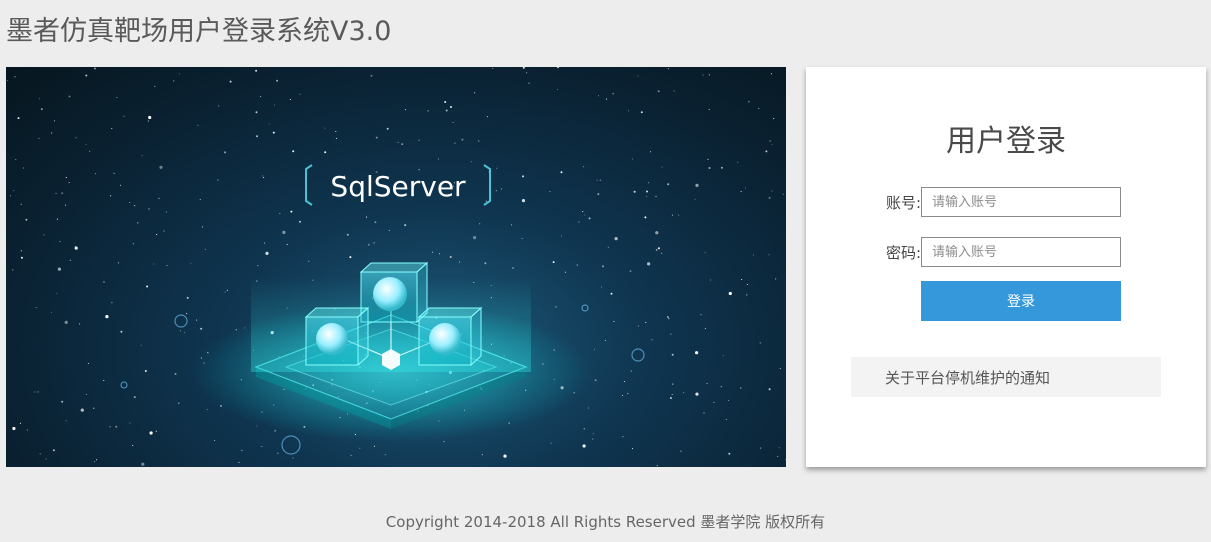 This screenshot has height=542, width=1211. I want to click on maintenance-notice-link: 关于平台停机维护的通知, so click(967, 377).